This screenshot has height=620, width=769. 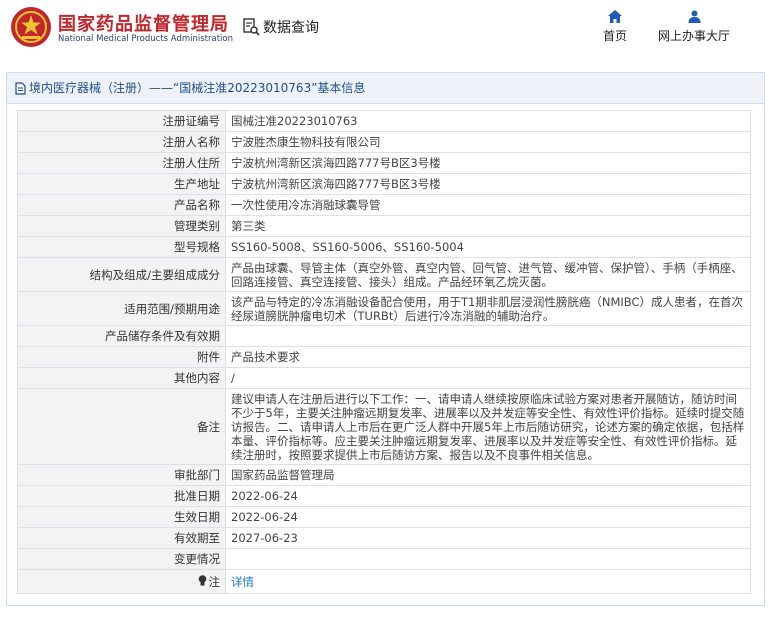 I want to click on table-row: 有效期至 2027-06-23, so click(x=384, y=538).